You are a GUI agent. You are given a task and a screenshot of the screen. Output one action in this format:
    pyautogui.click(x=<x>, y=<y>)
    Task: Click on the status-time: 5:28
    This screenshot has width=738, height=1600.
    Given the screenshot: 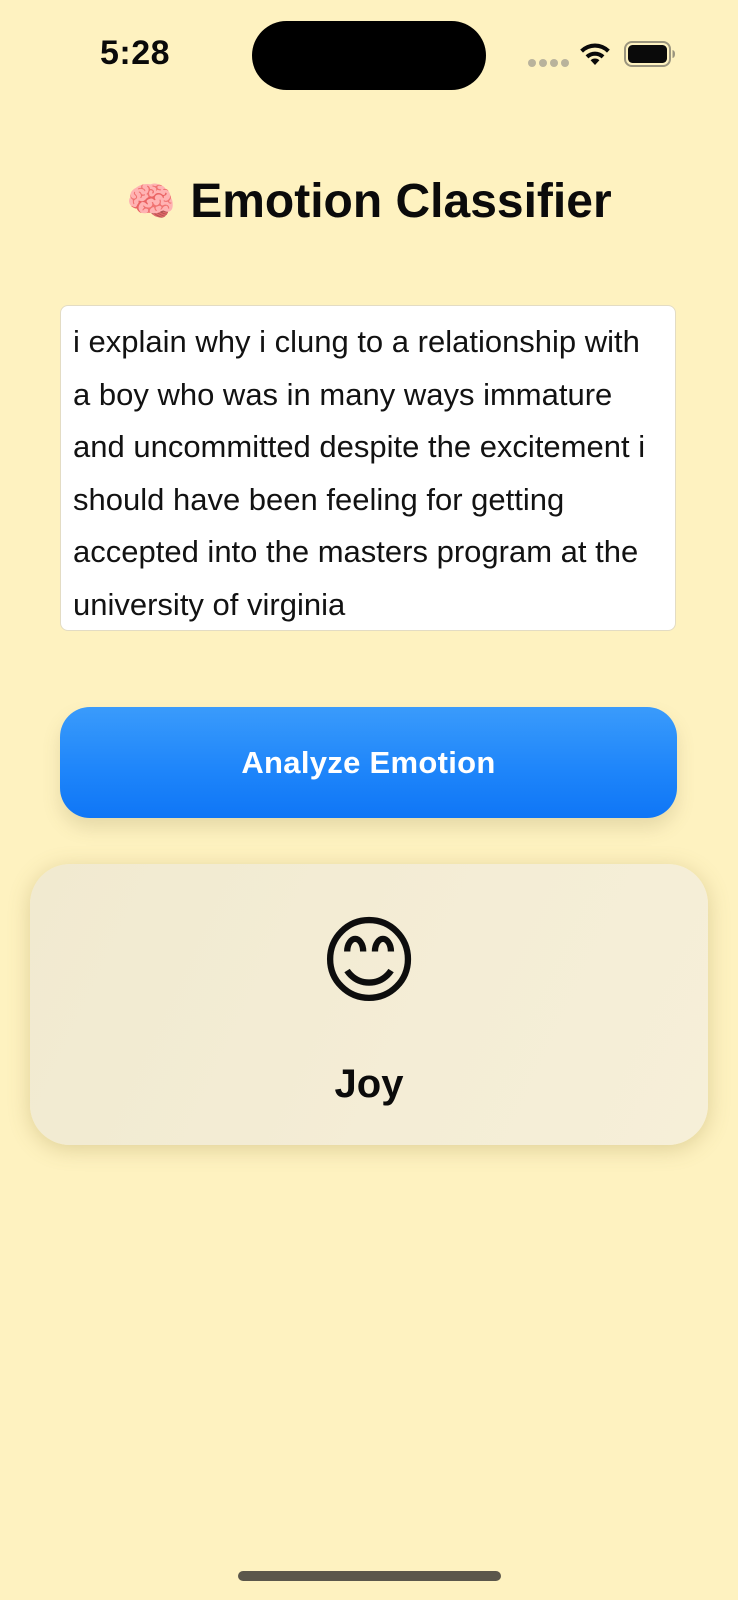 What is the action you would take?
    pyautogui.click(x=135, y=53)
    